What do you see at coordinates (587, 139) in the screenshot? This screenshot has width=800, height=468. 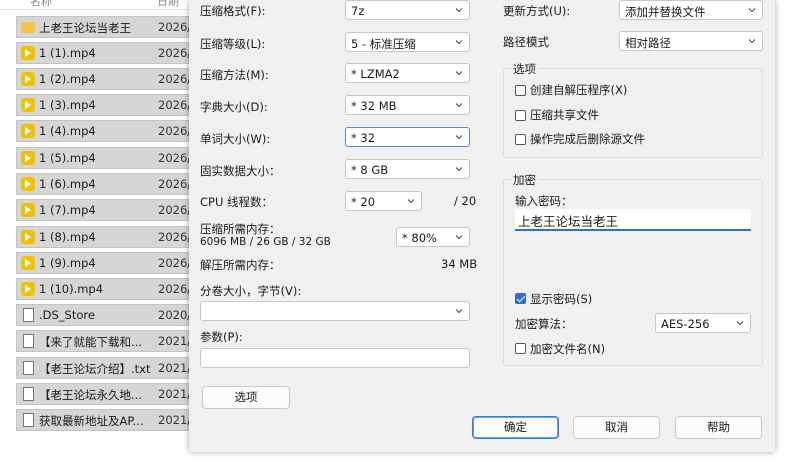 I see `delete-after-label: 操作完成后删除源文件` at bounding box center [587, 139].